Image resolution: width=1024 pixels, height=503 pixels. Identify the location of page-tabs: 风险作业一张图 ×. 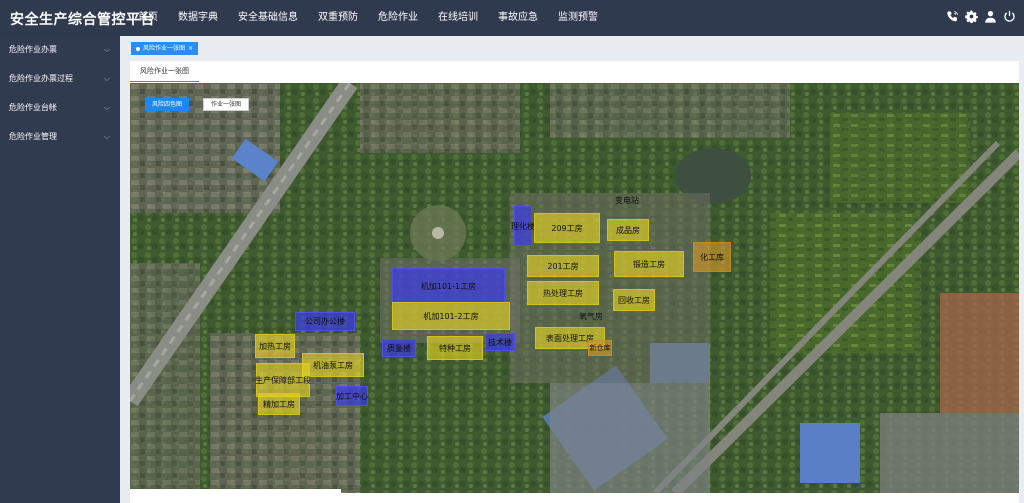
(572, 48).